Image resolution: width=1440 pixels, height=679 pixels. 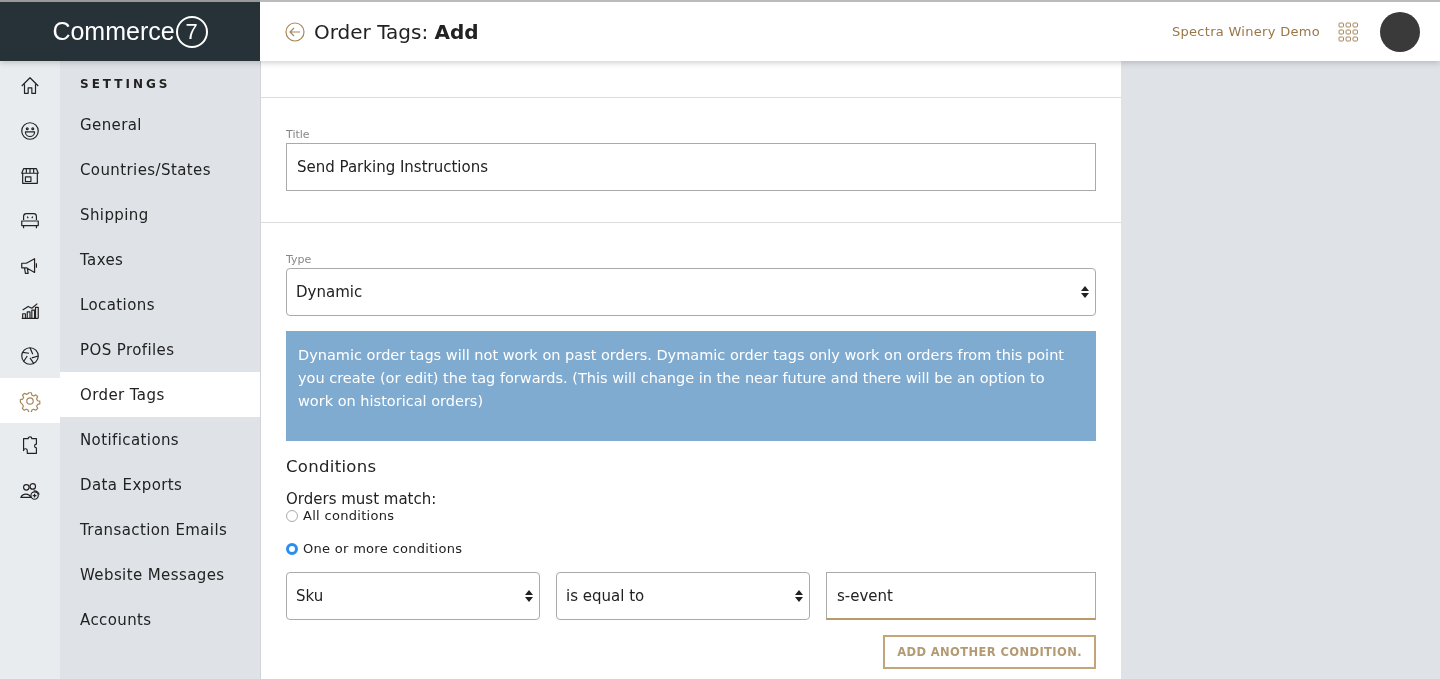 I want to click on back-icon, so click(x=295, y=31).